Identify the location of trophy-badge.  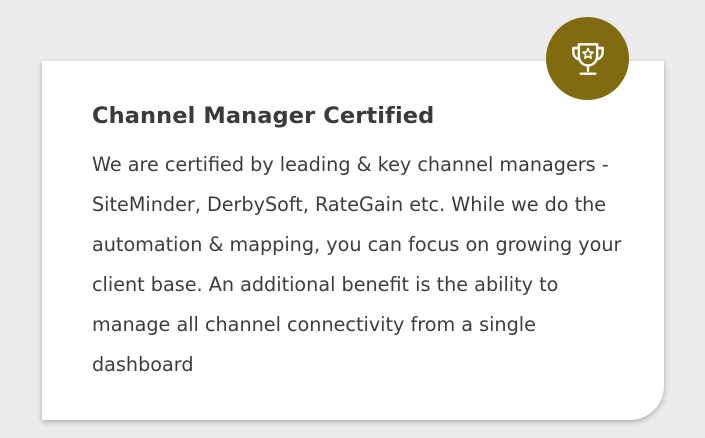
(587, 58).